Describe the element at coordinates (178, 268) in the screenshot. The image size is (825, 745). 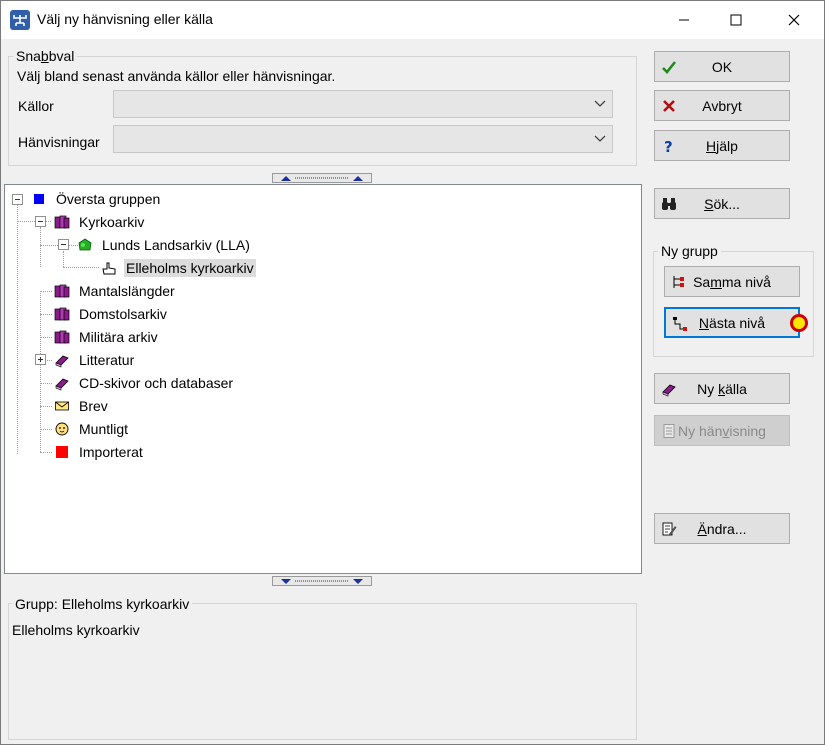
I see `tree-item-elleholms: Elleholms kyrkoarkiv` at that location.